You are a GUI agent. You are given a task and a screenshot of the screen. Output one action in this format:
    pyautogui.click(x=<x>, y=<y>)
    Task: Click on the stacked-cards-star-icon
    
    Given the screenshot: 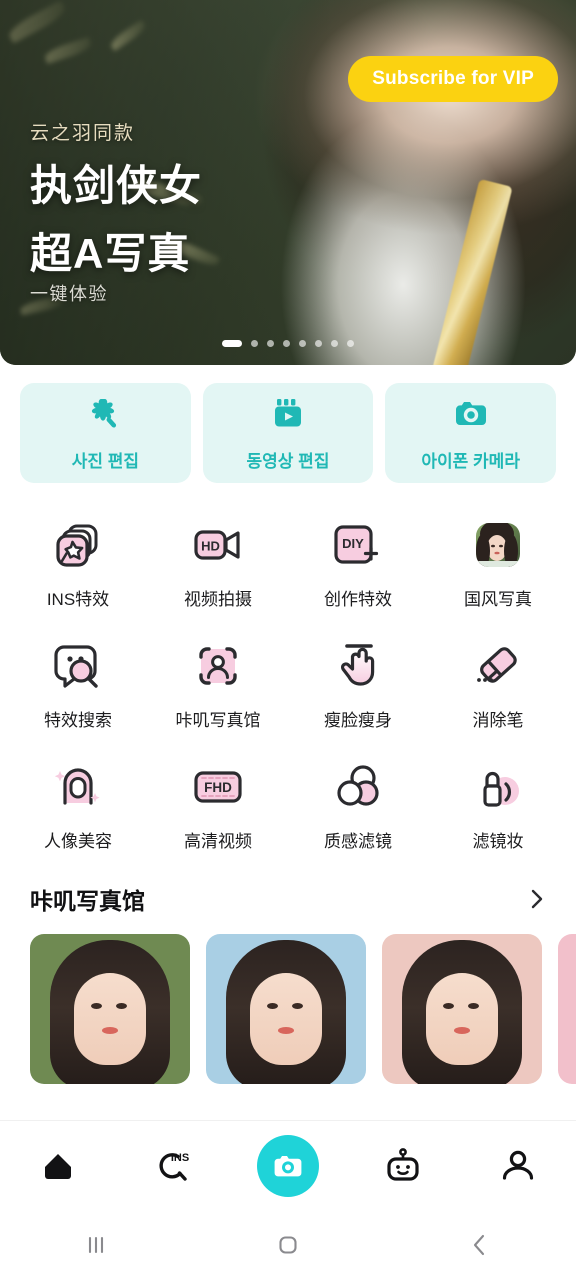 What is the action you would take?
    pyautogui.click(x=77, y=545)
    